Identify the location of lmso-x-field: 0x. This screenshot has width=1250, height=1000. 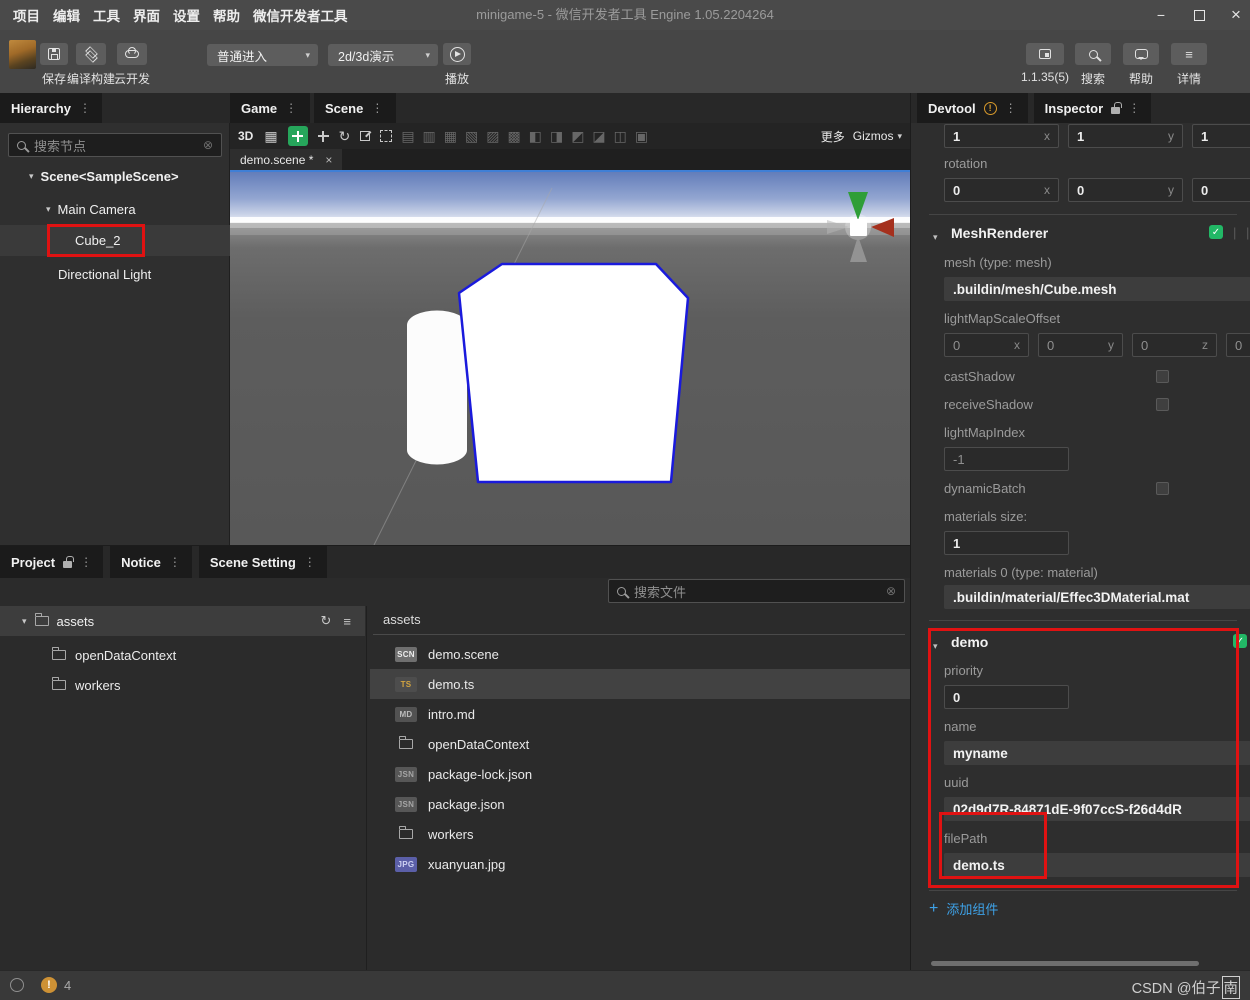
(986, 345).